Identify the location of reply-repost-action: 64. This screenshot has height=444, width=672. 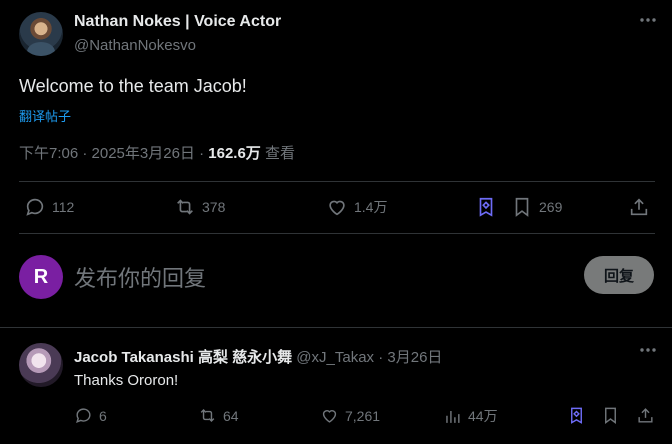
(218, 415).